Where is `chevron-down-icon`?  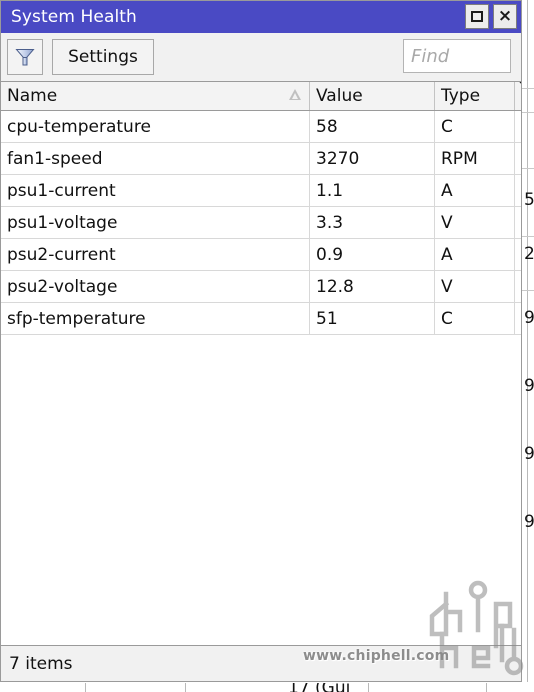 chevron-down-icon is located at coordinates (518, 94).